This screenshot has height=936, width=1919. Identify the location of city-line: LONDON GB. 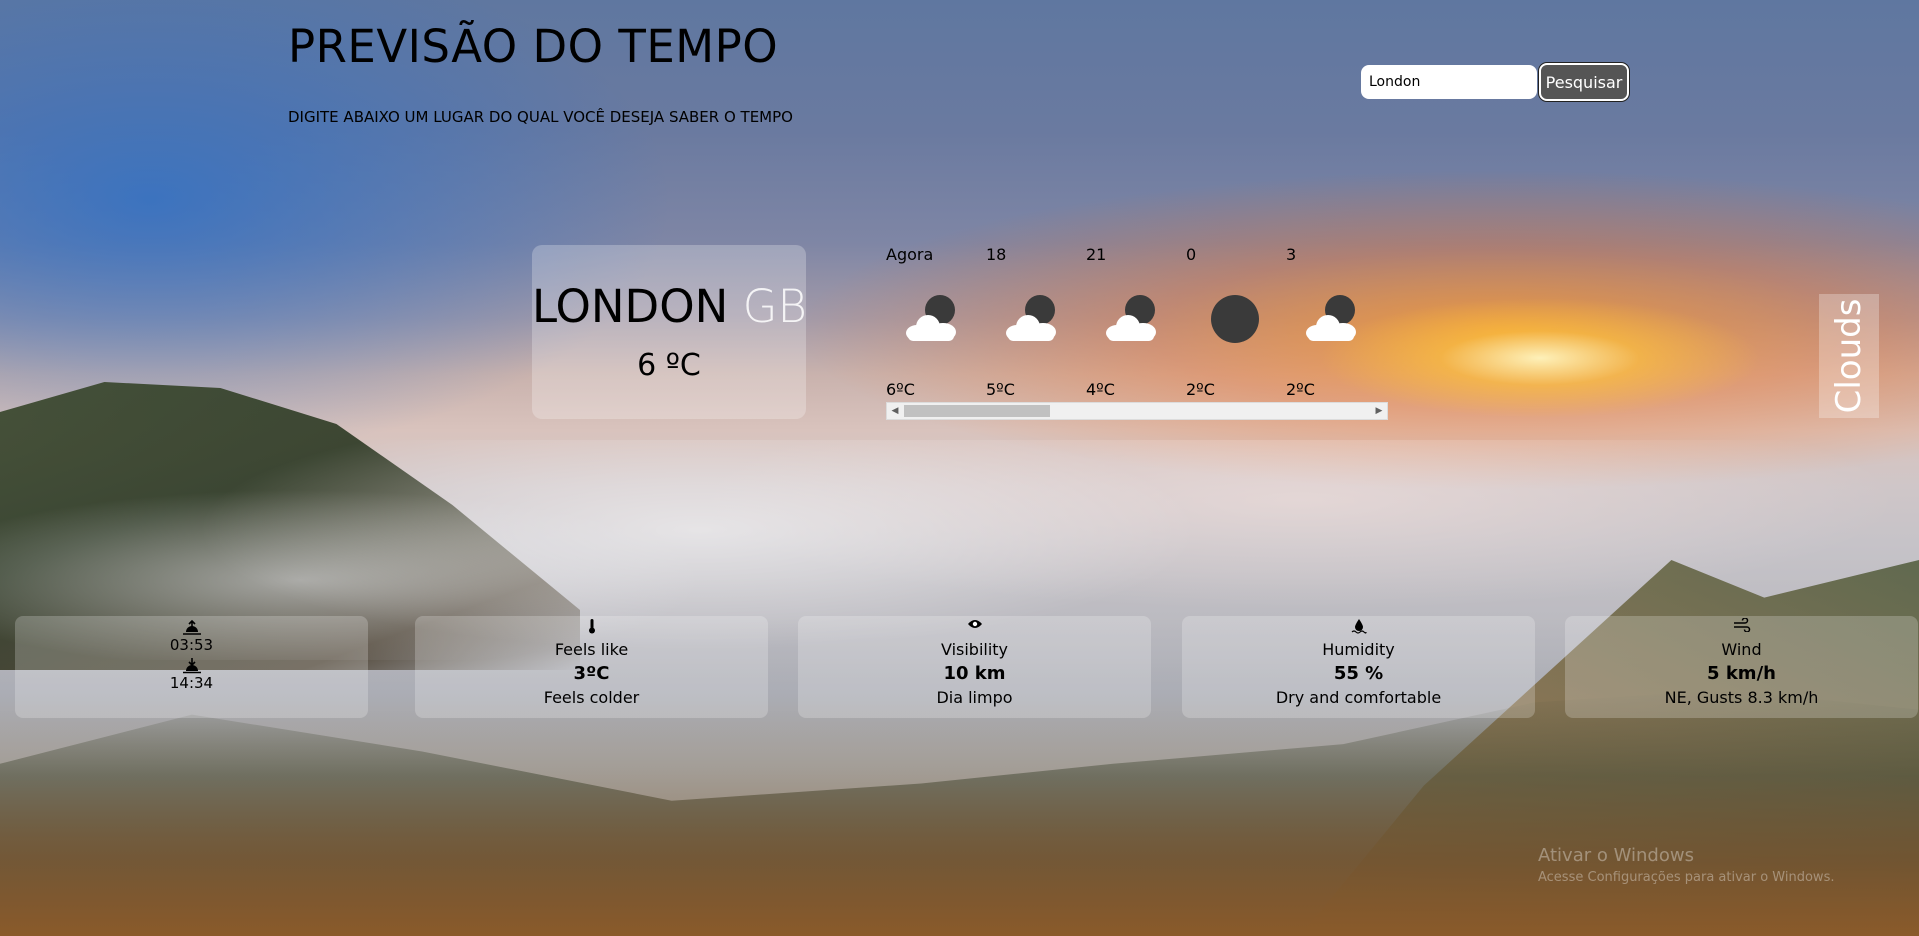
(669, 306).